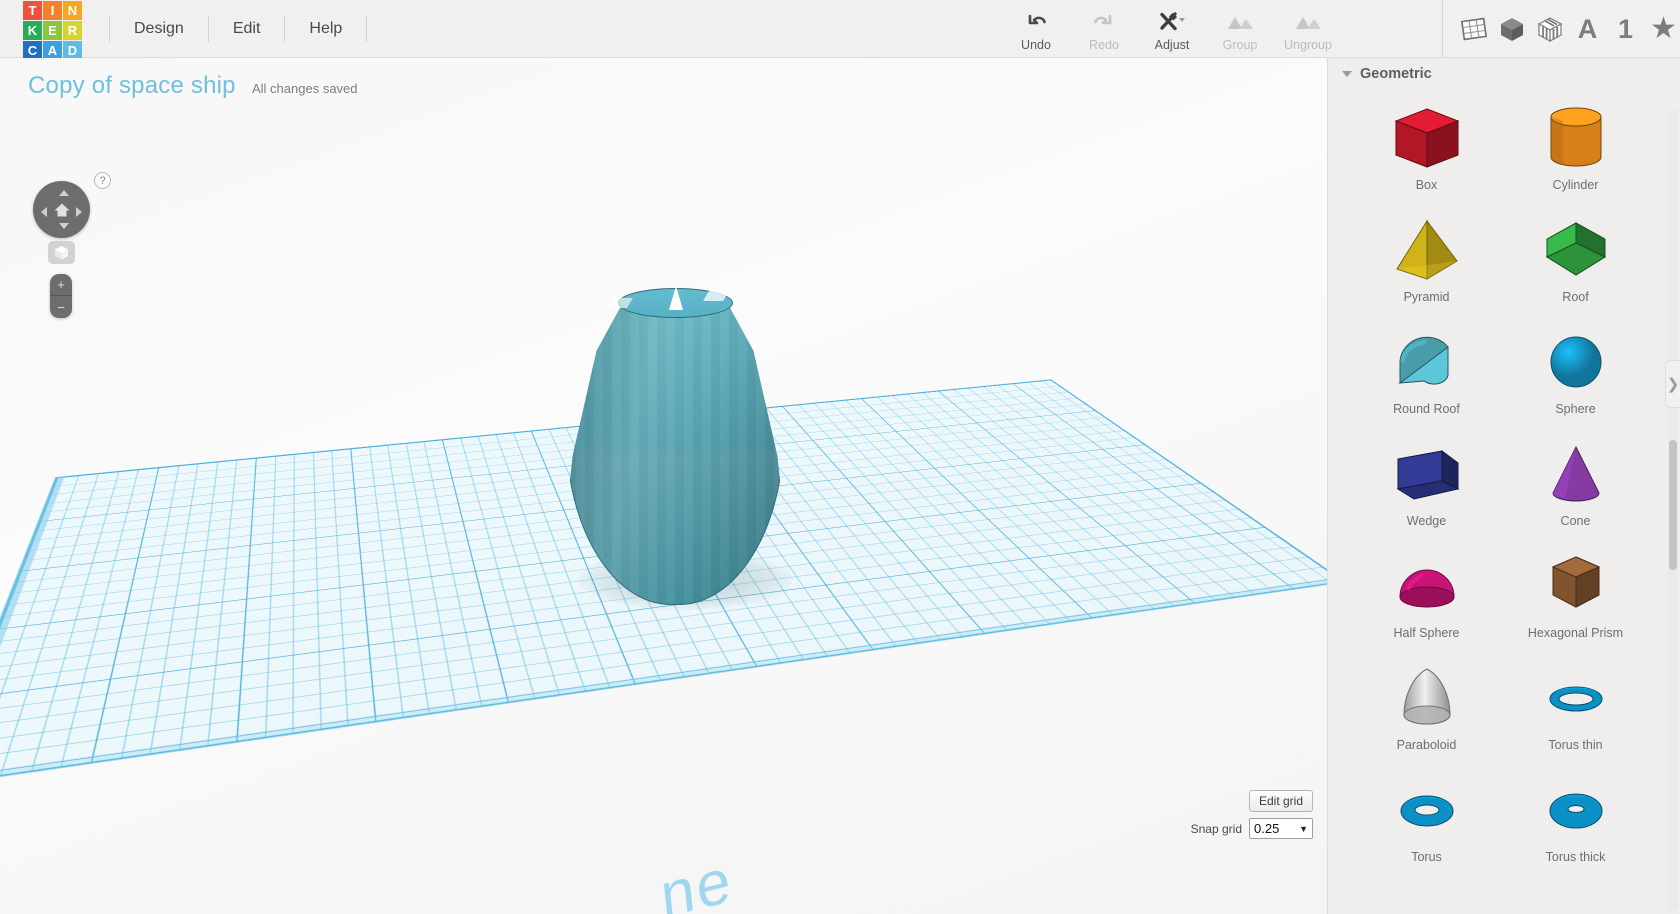  I want to click on canvas-header: Copy of space ship All changes saved, so click(663, 89).